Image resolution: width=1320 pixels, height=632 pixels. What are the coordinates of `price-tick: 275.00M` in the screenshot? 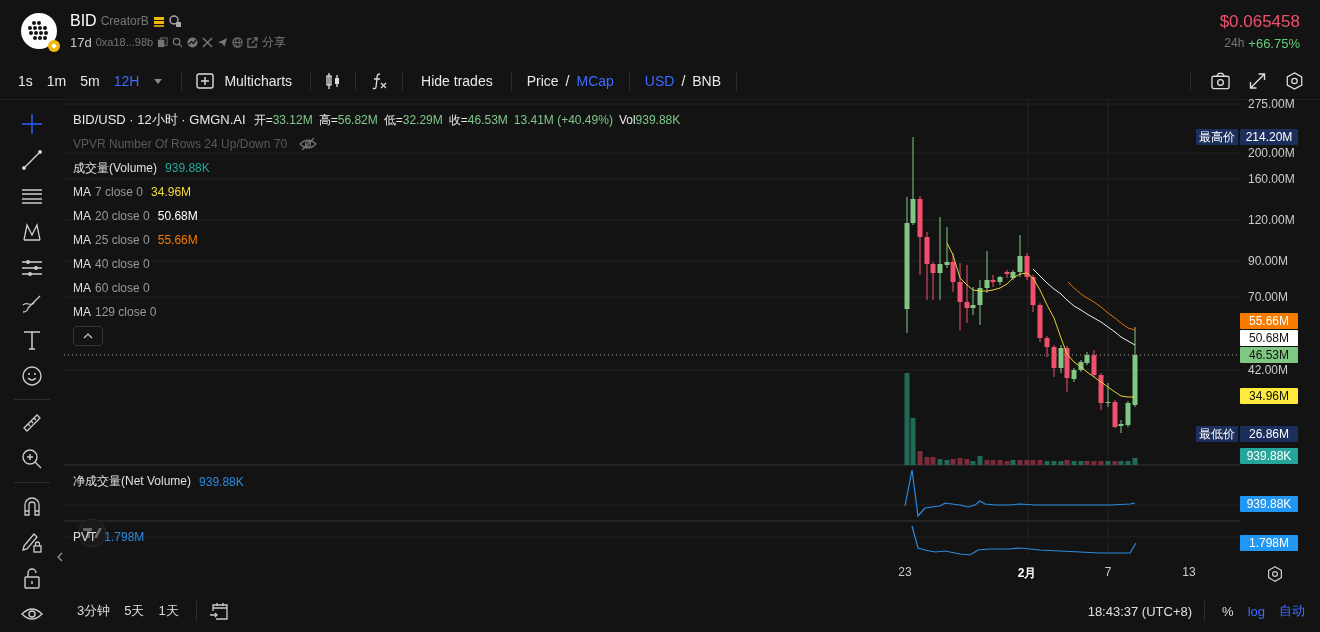 It's located at (1271, 104).